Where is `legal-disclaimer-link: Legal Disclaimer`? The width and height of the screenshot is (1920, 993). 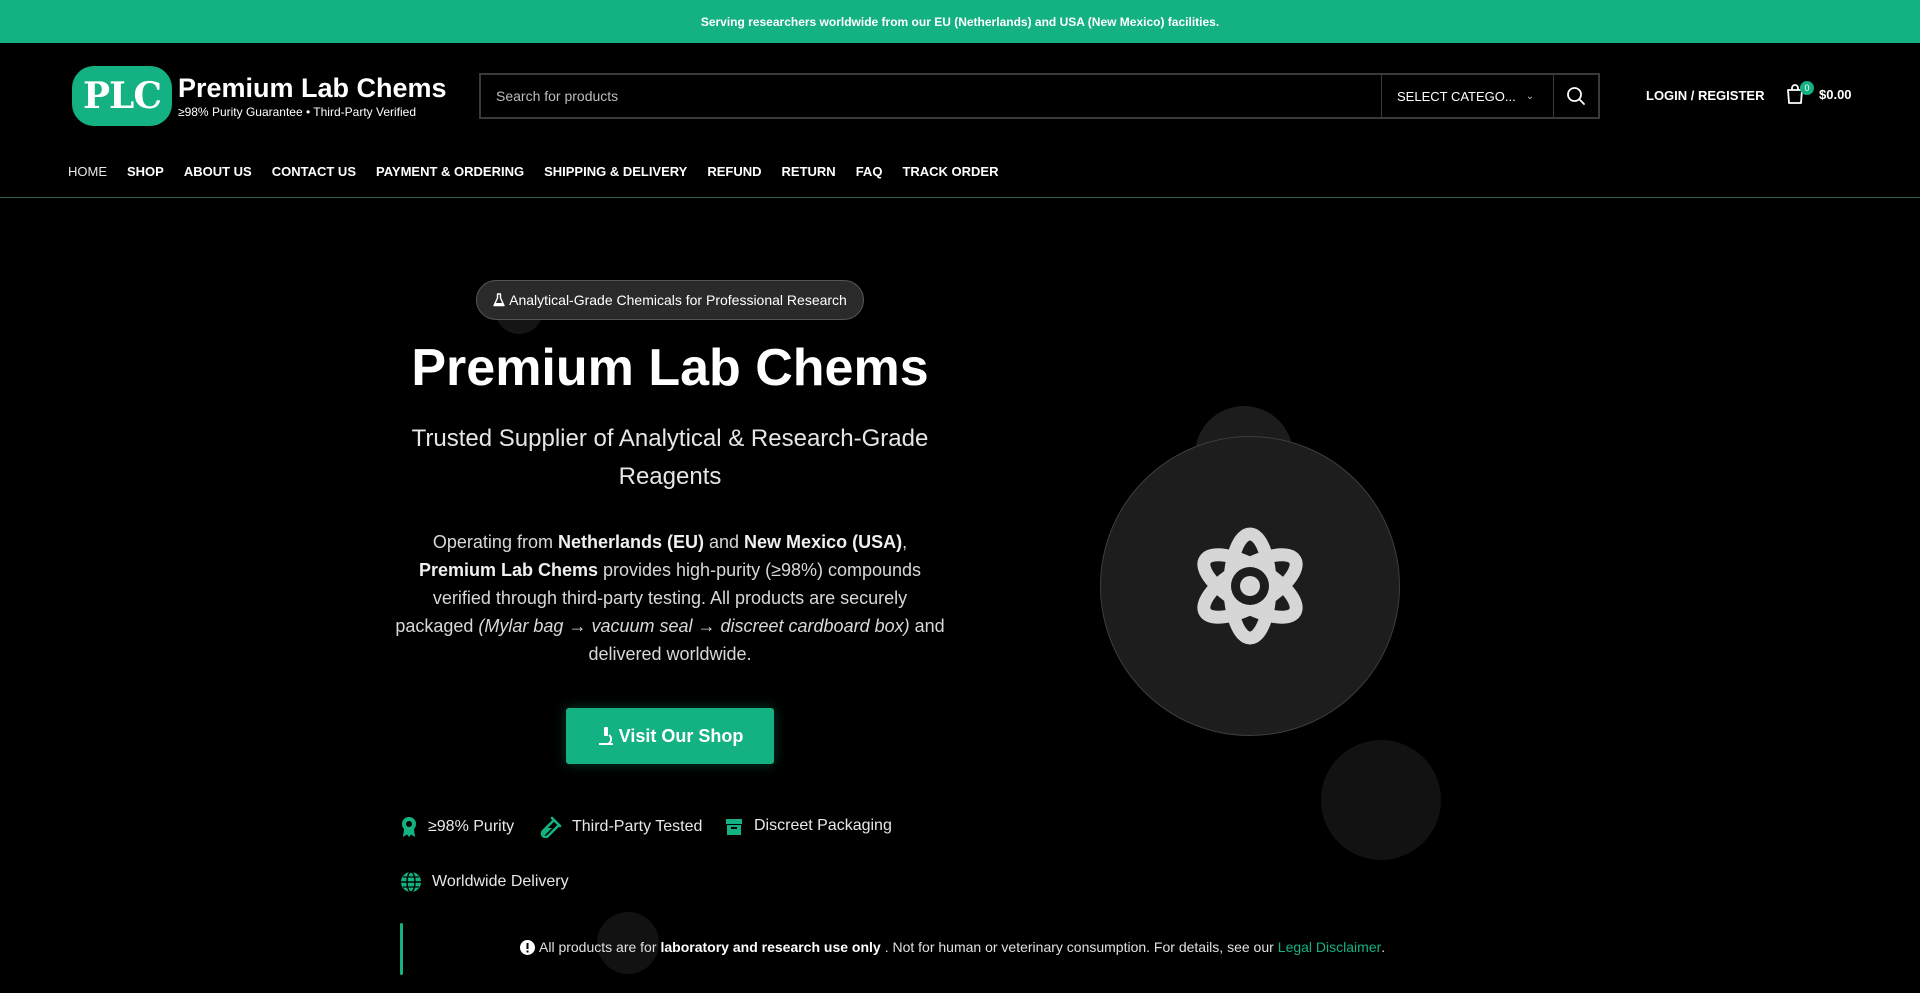
legal-disclaimer-link: Legal Disclaimer is located at coordinates (1329, 947).